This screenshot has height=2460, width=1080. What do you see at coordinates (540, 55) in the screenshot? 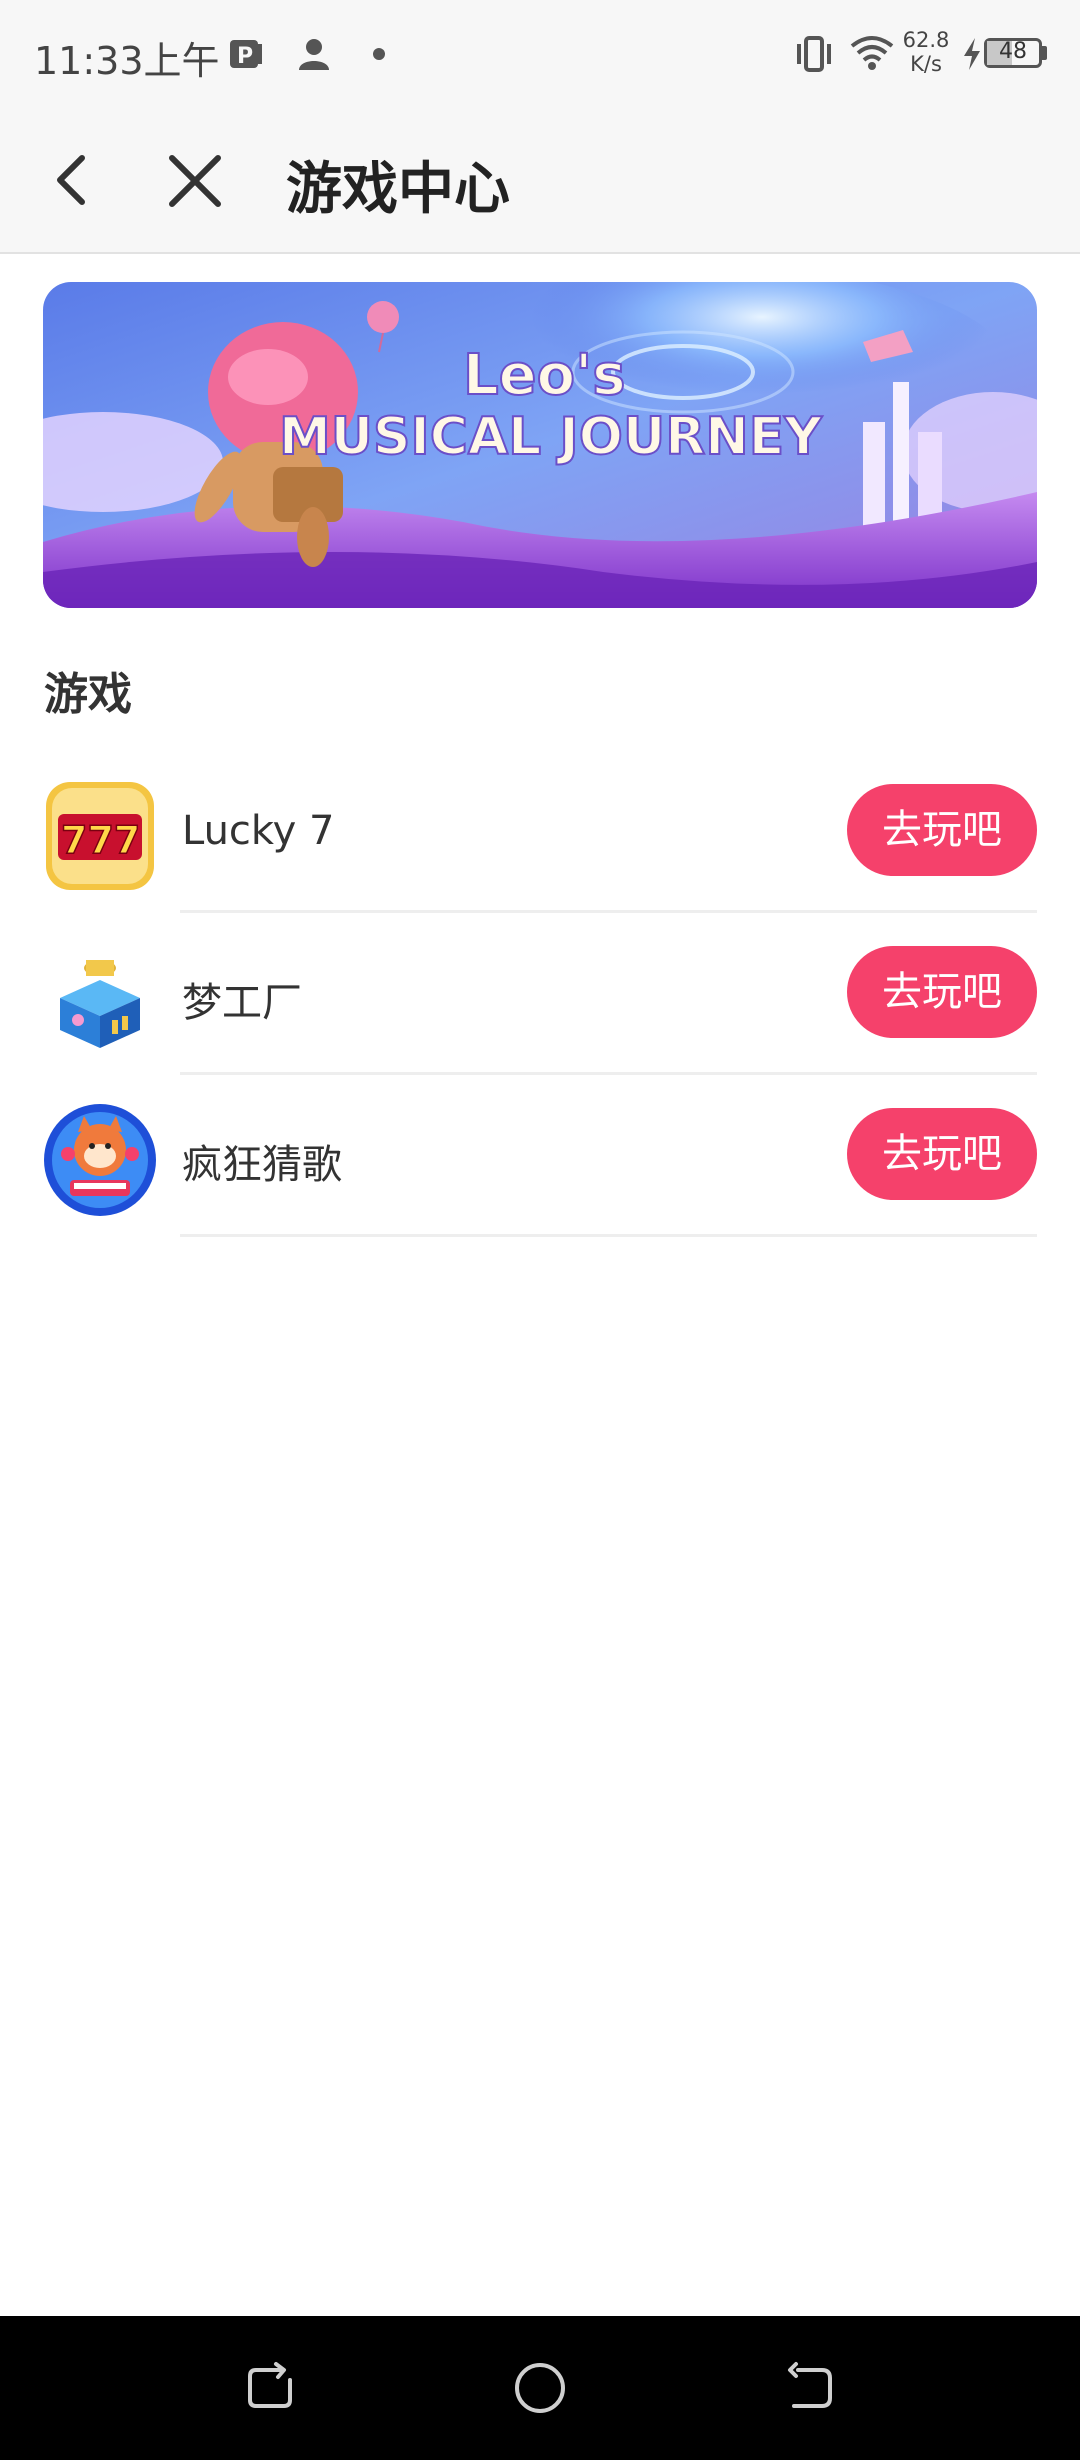
I see `status-bar: 11:33上午 P 62.8 K/s 48` at bounding box center [540, 55].